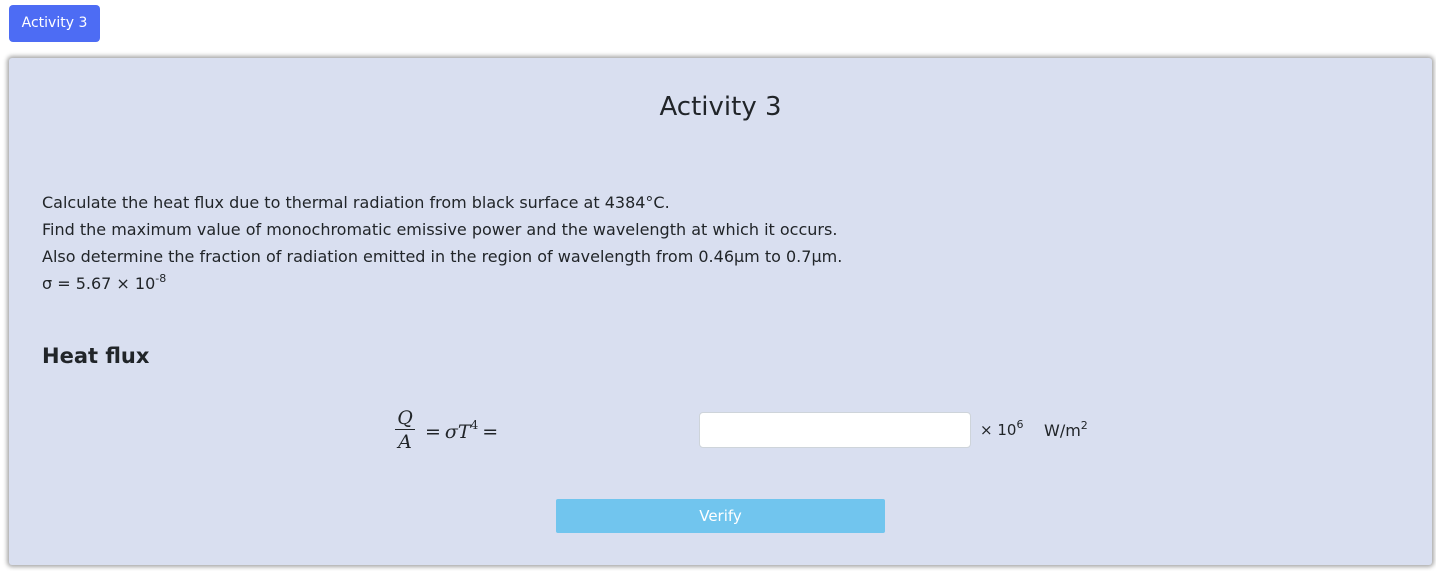 The image size is (1436, 571). I want to click on formula-power: 4, so click(474, 424).